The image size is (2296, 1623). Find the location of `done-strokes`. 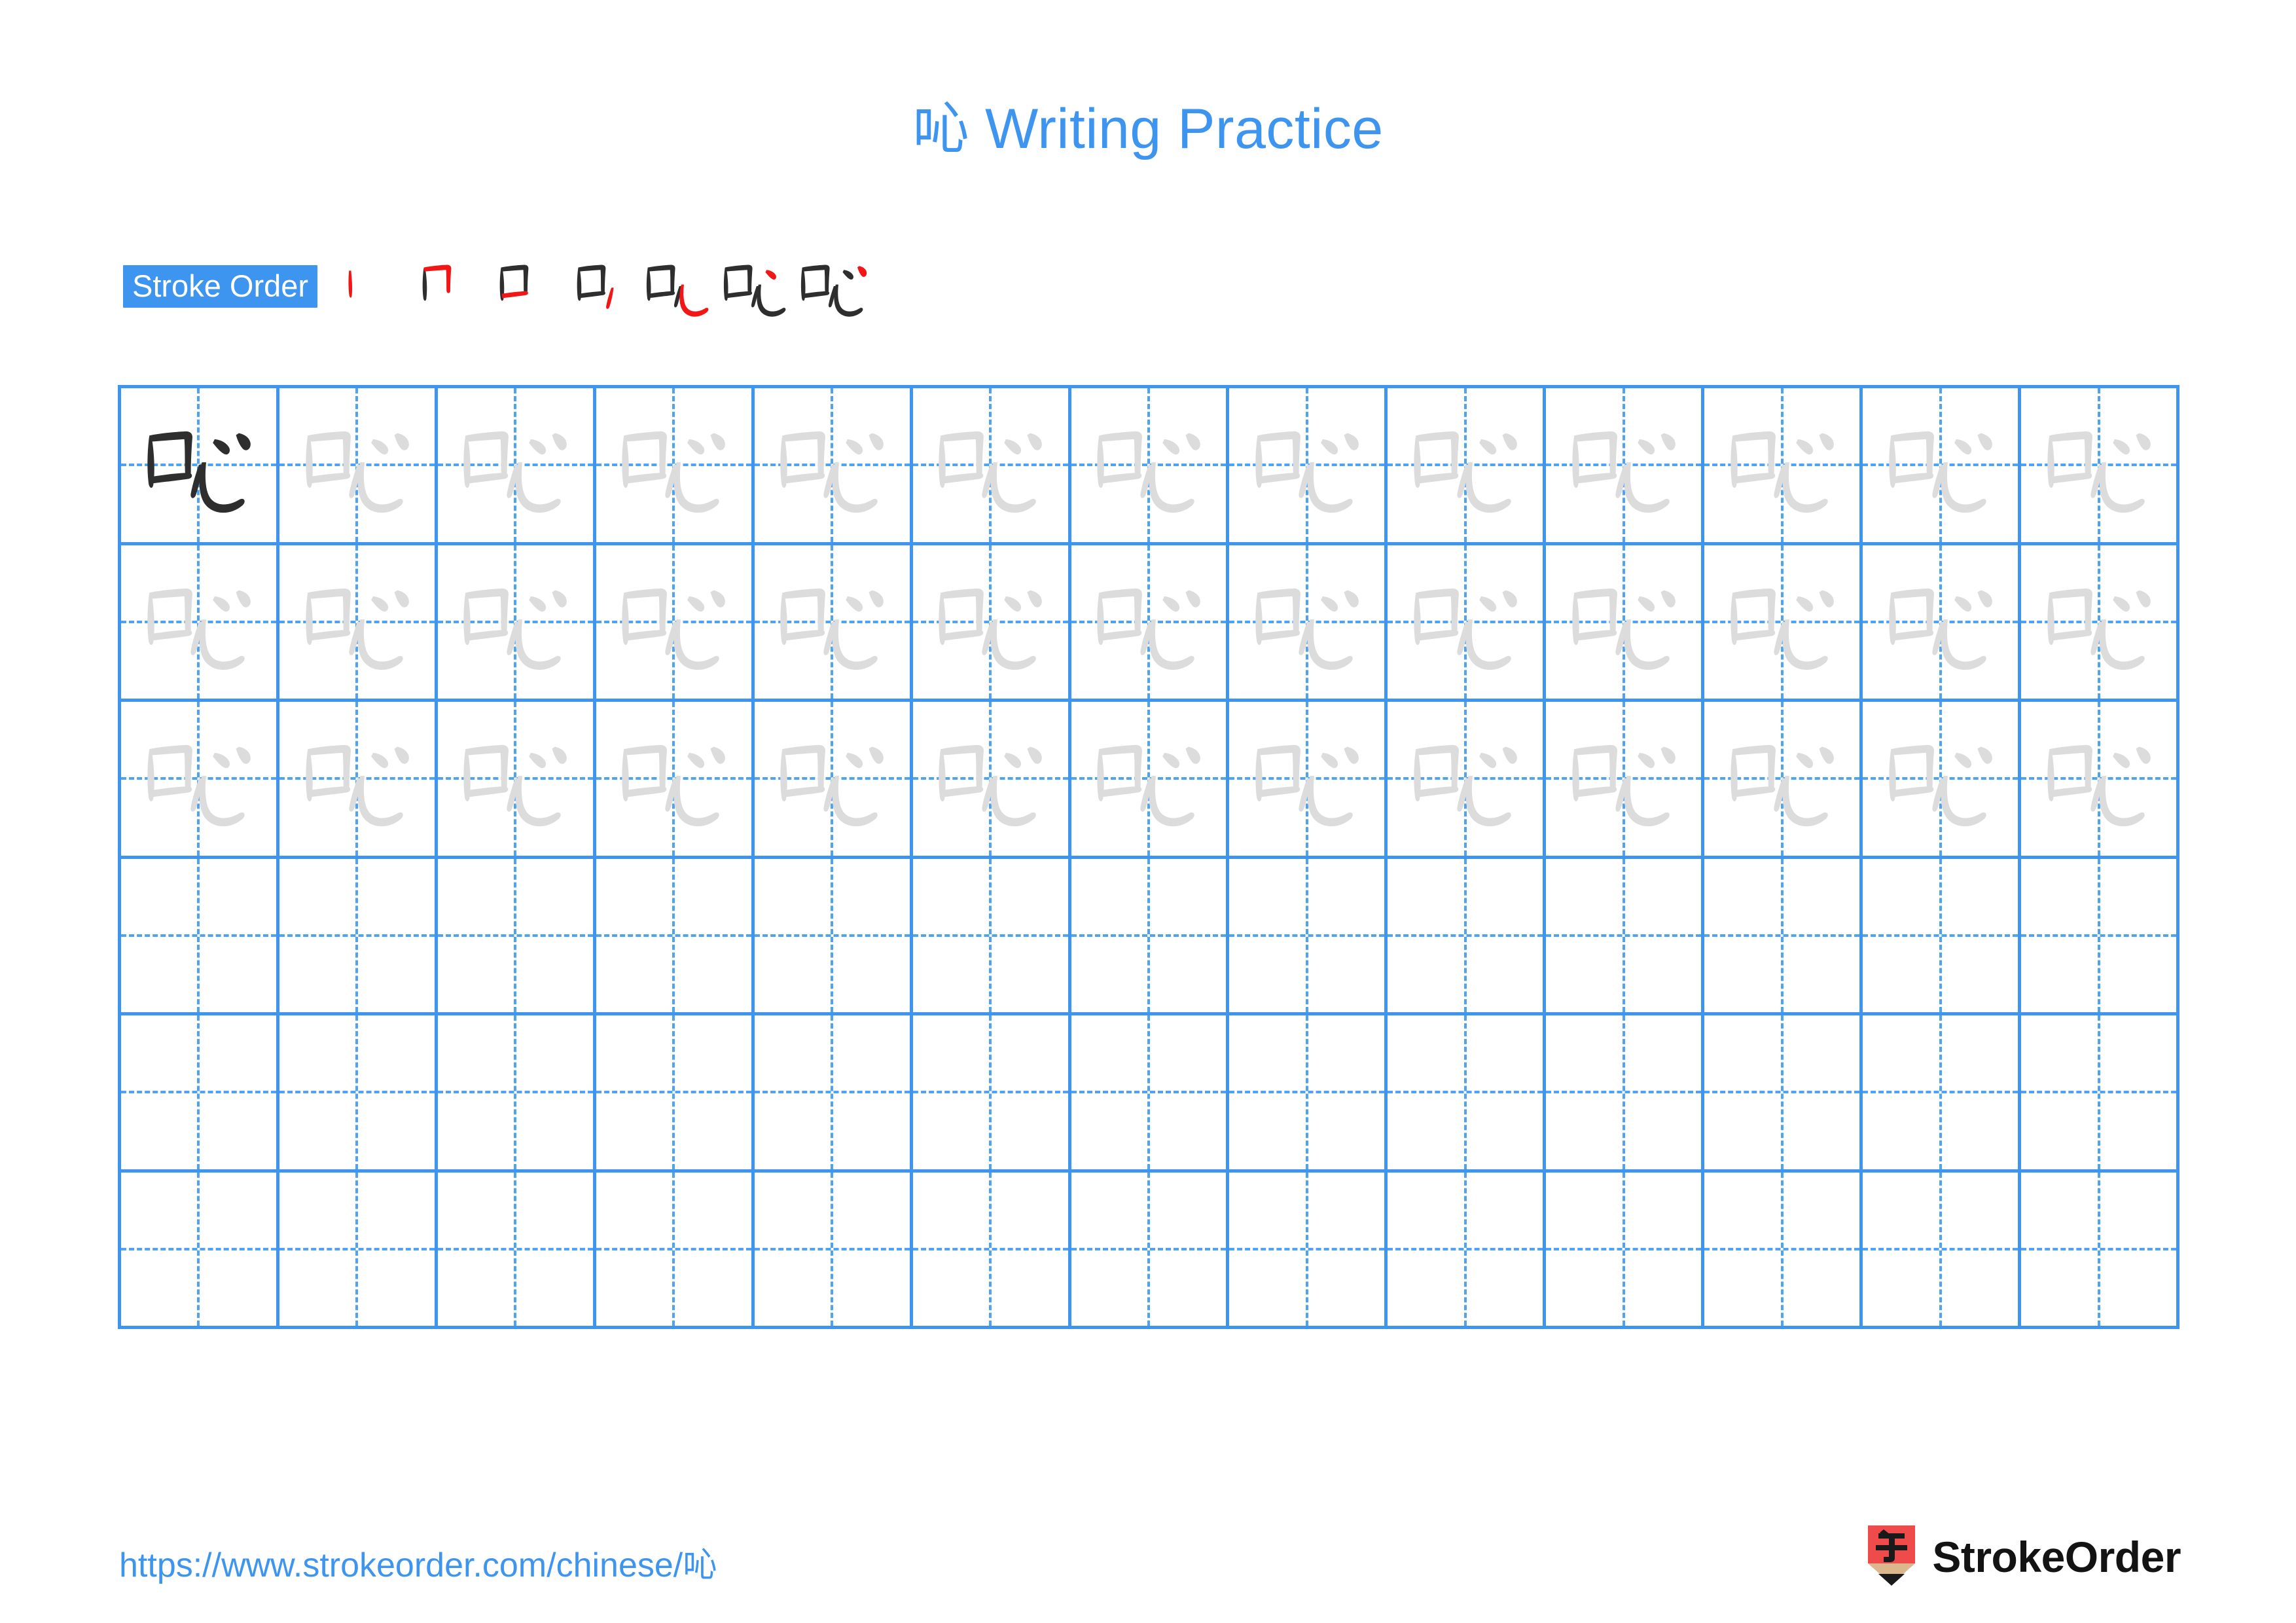

done-strokes is located at coordinates (424, 284).